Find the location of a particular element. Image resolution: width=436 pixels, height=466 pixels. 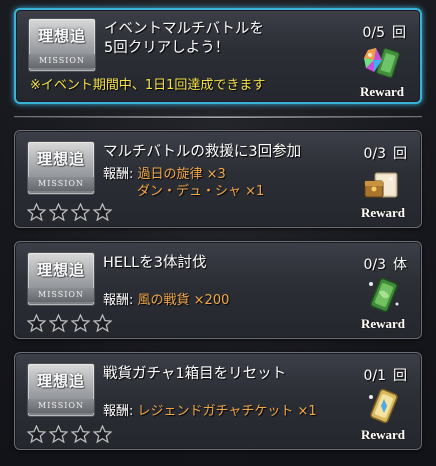

mission-progress: 0/5 回 is located at coordinates (384, 32).